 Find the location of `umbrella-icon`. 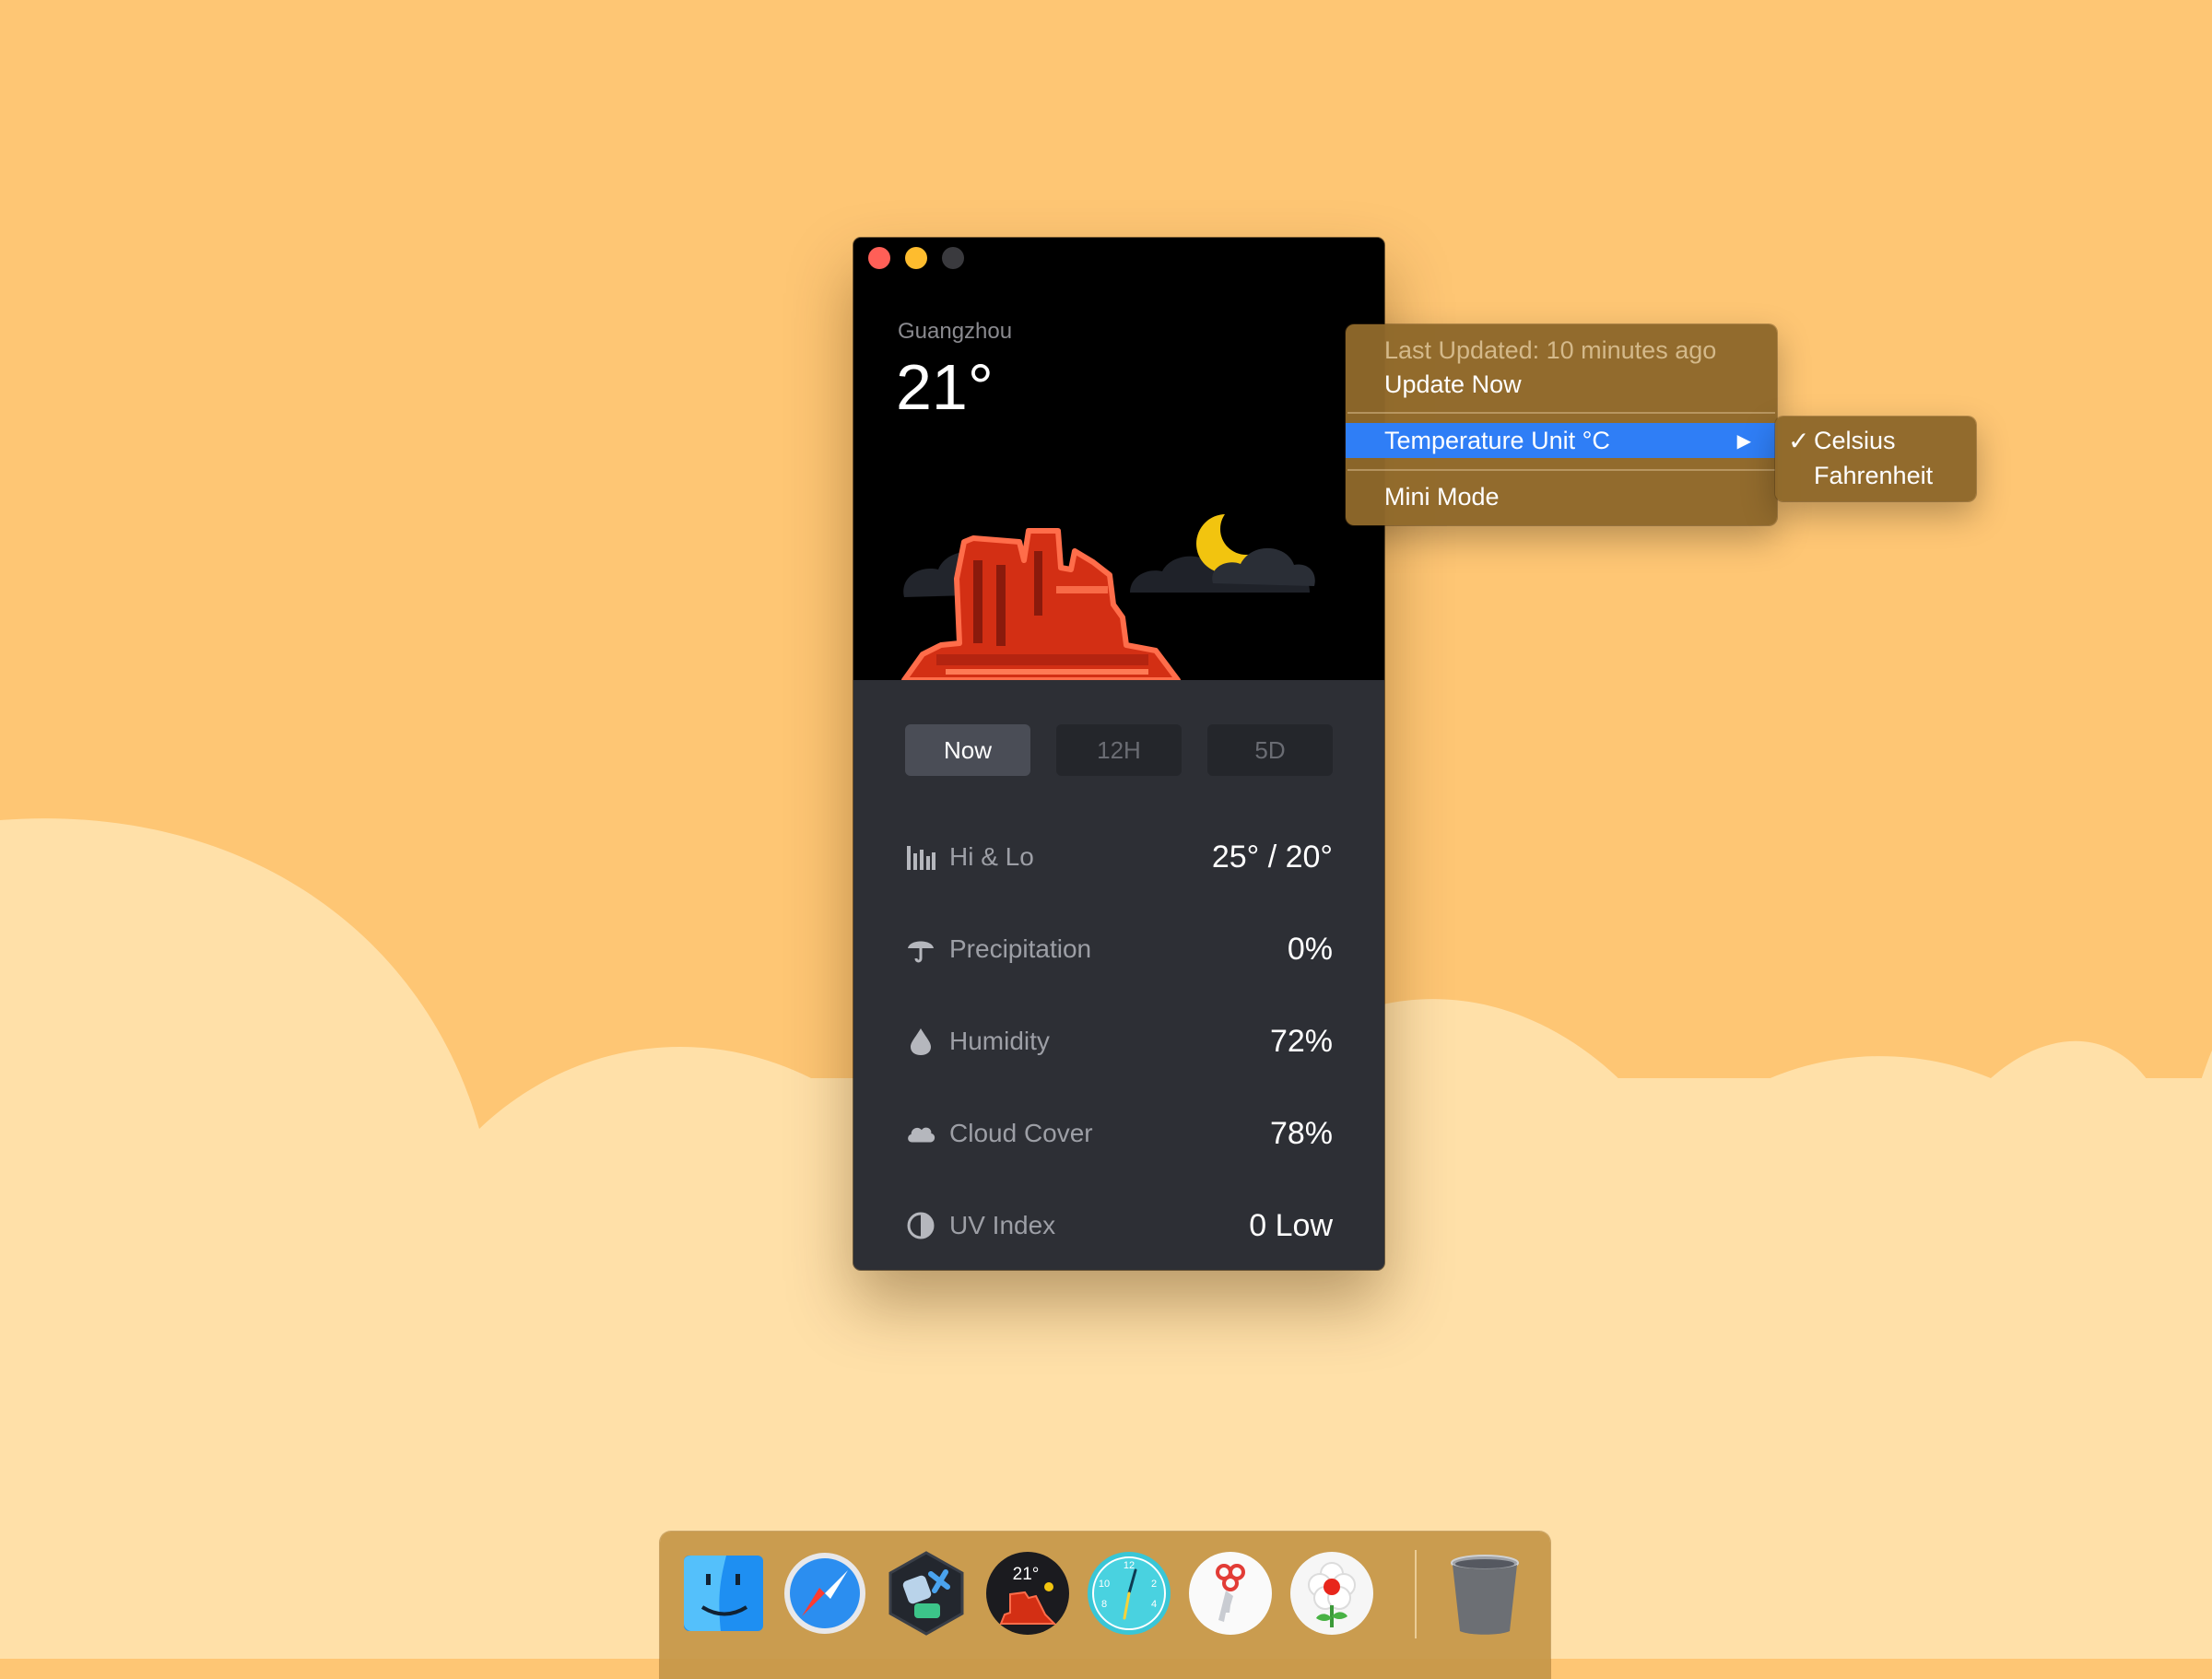

umbrella-icon is located at coordinates (920, 949).